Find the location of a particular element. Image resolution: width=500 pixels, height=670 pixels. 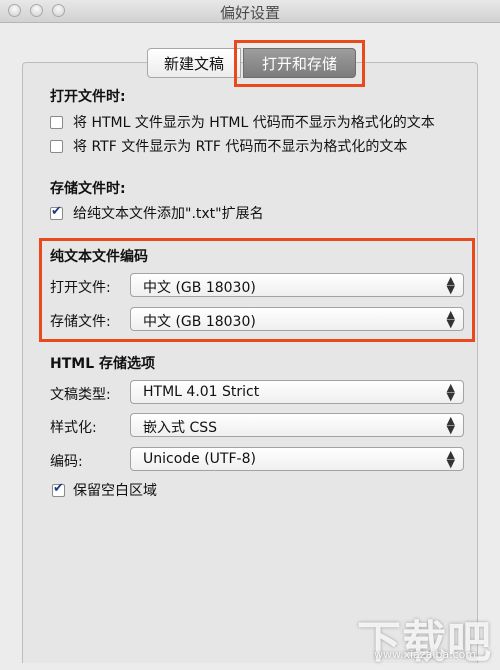

html-as-code-checkbox is located at coordinates (56, 122).